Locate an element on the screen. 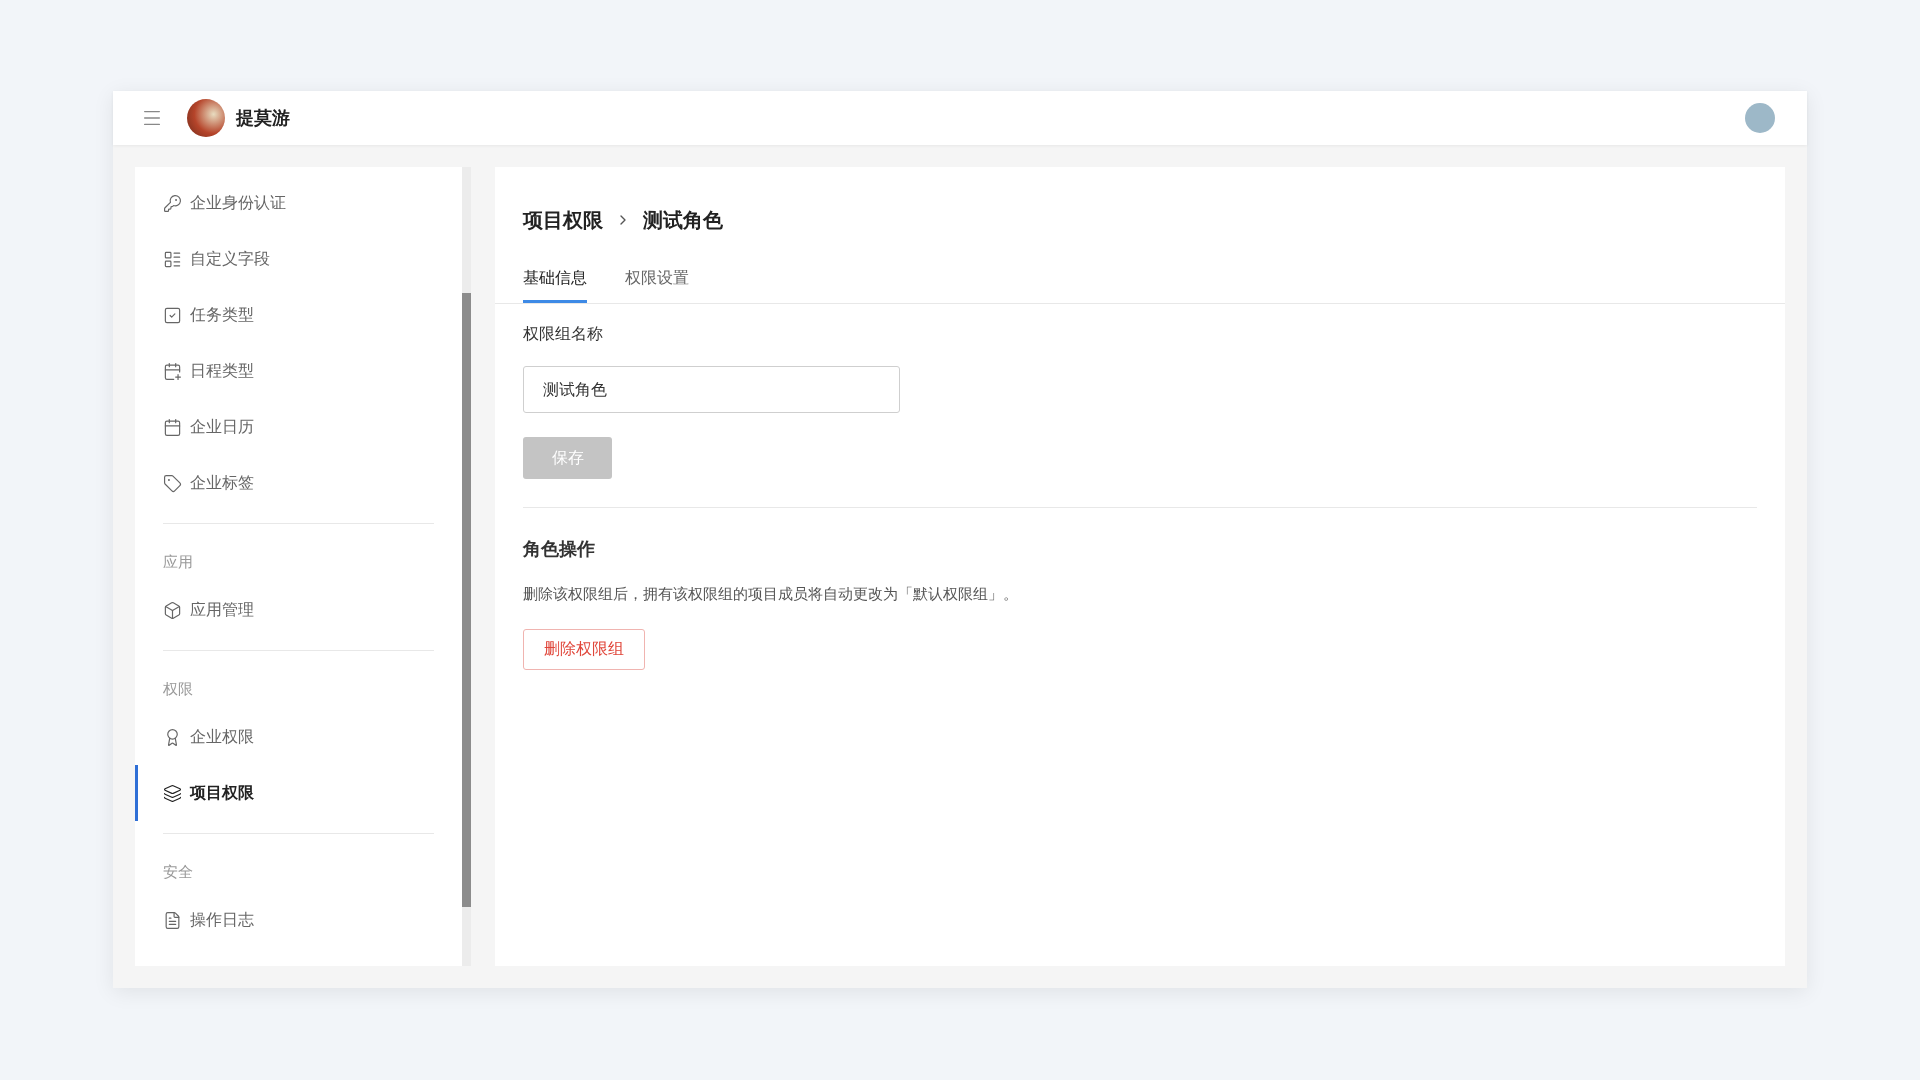 The height and width of the screenshot is (1080, 1920). name-input-field: 测试角色 is located at coordinates (711, 389).